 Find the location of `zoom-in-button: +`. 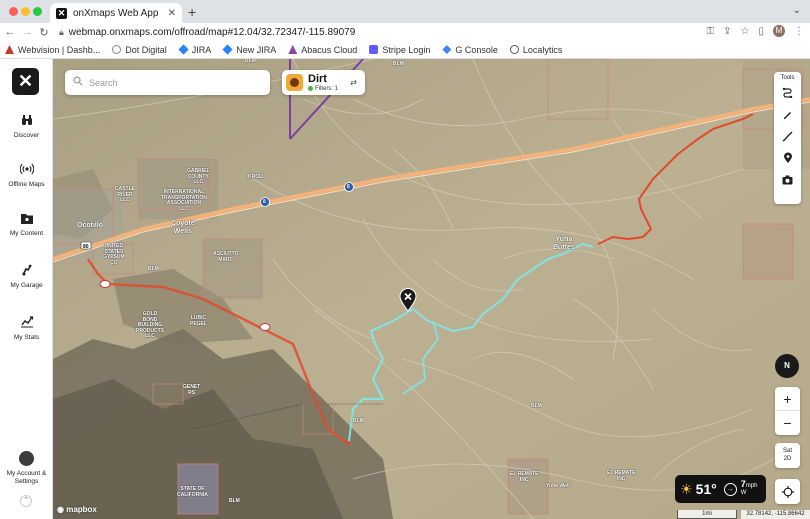

zoom-in-button: + is located at coordinates (787, 399).